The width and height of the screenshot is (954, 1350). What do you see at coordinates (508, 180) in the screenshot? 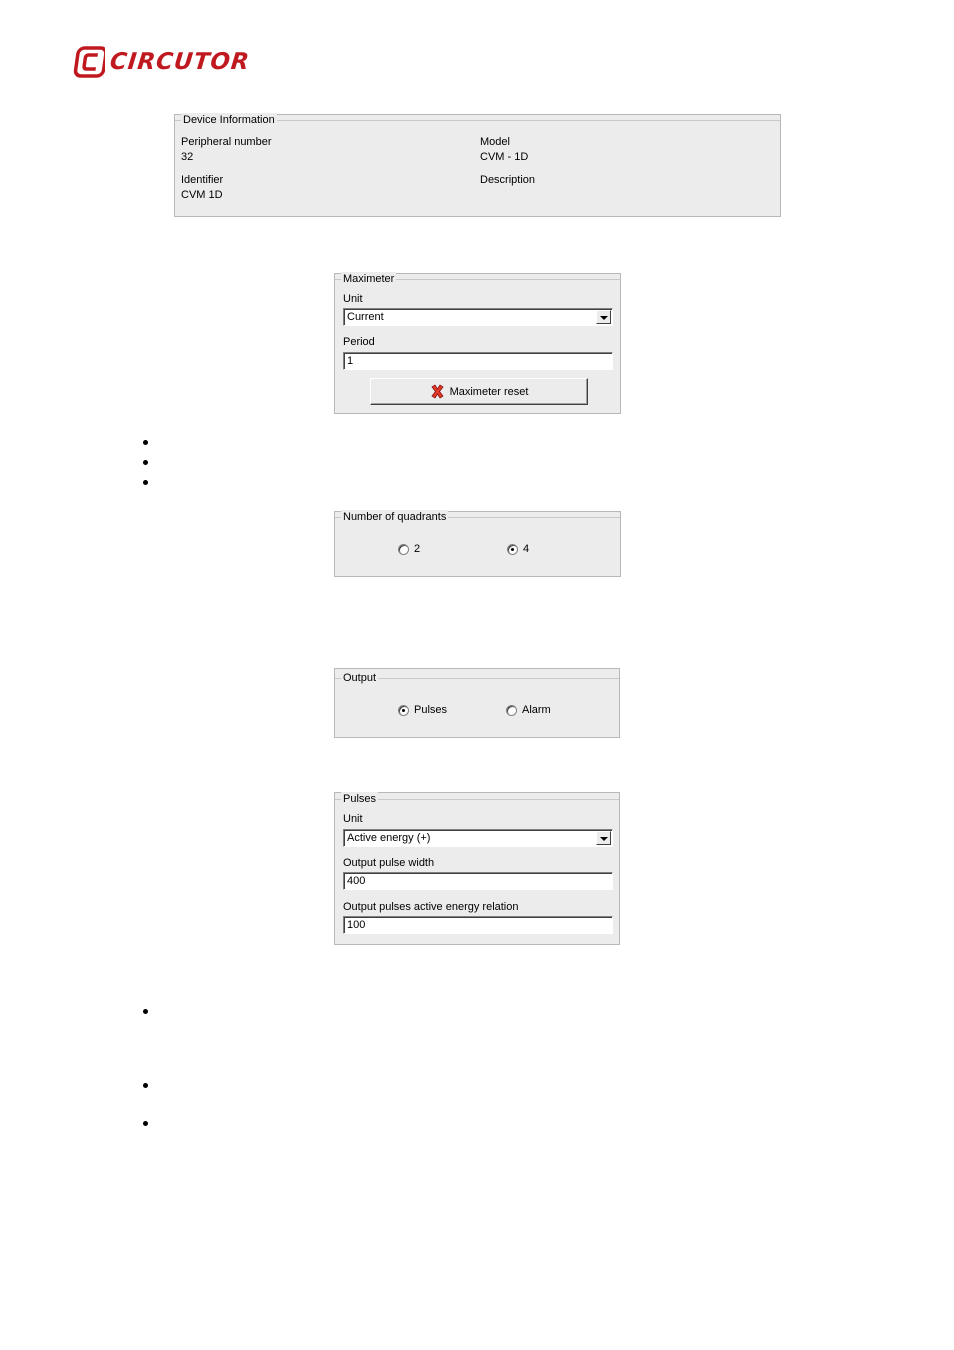
I see `description-label: Description` at bounding box center [508, 180].